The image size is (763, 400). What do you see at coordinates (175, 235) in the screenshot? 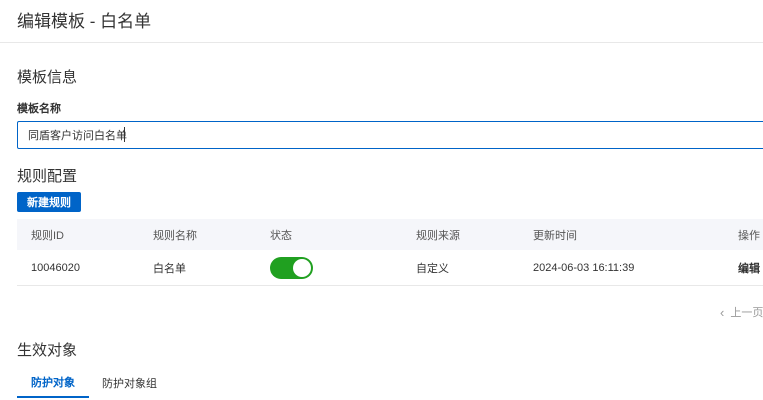
I see `column-header-rule-name: 规则名称` at bounding box center [175, 235].